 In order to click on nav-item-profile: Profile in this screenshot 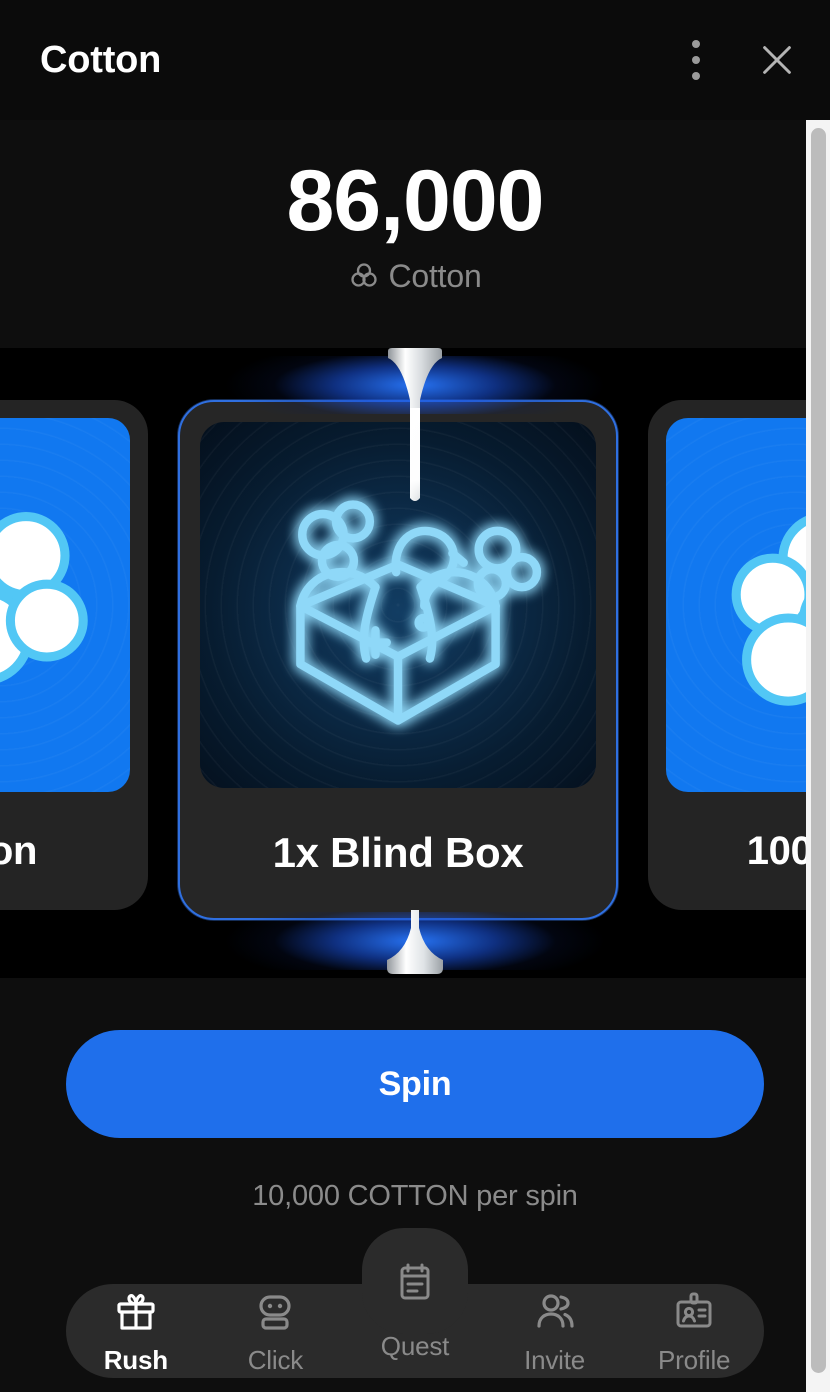, I will do `click(694, 1331)`.